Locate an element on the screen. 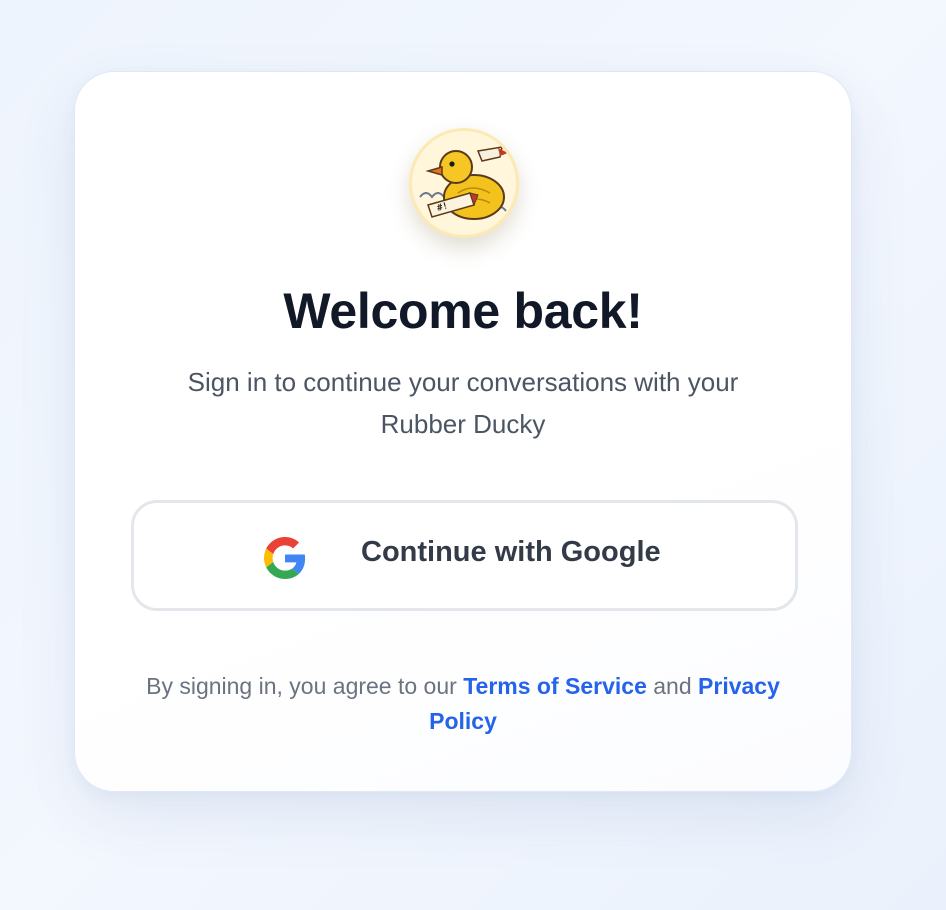 The width and height of the screenshot is (946, 910). google-button-label: Continue with Google is located at coordinates (511, 552).